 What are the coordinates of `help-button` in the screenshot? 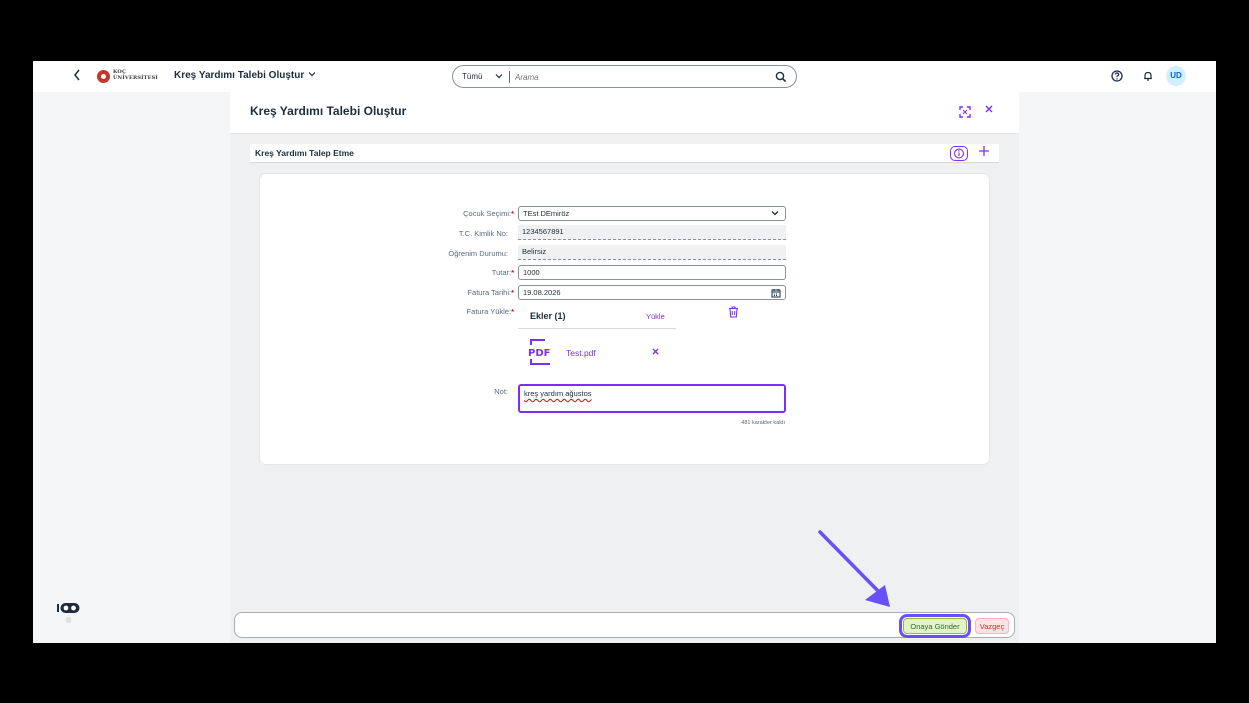 It's located at (1117, 76).